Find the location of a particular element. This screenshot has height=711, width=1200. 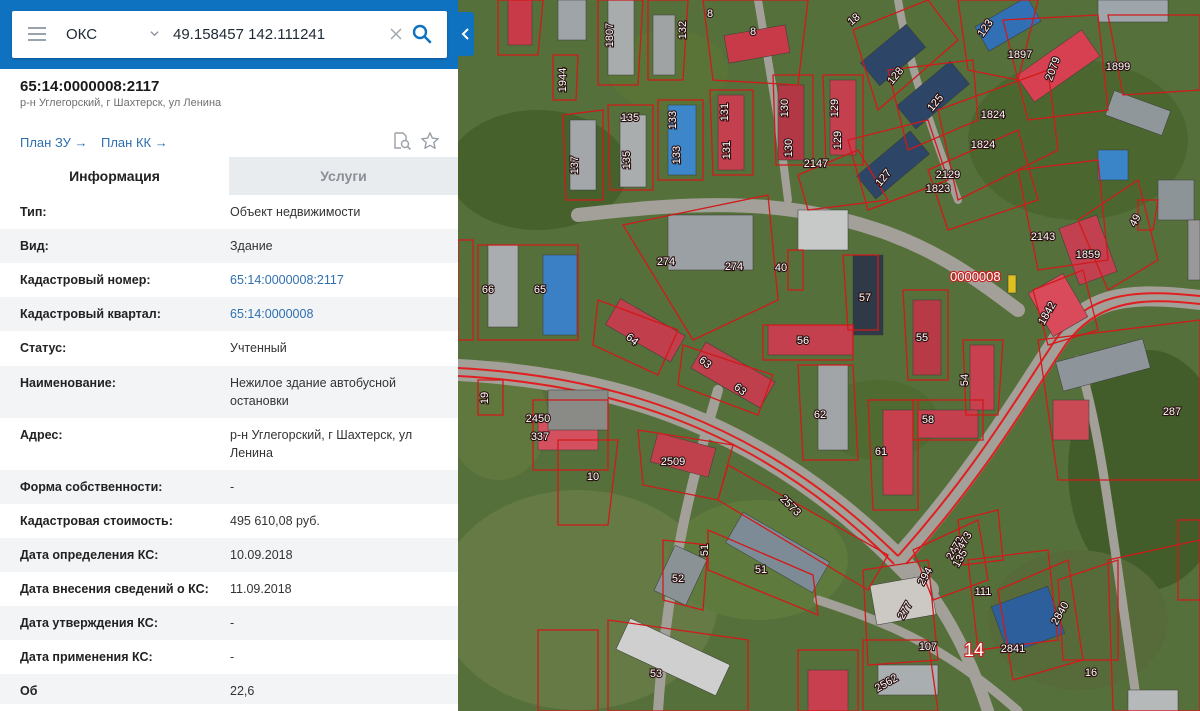

collapse-panel-button is located at coordinates (466, 34).